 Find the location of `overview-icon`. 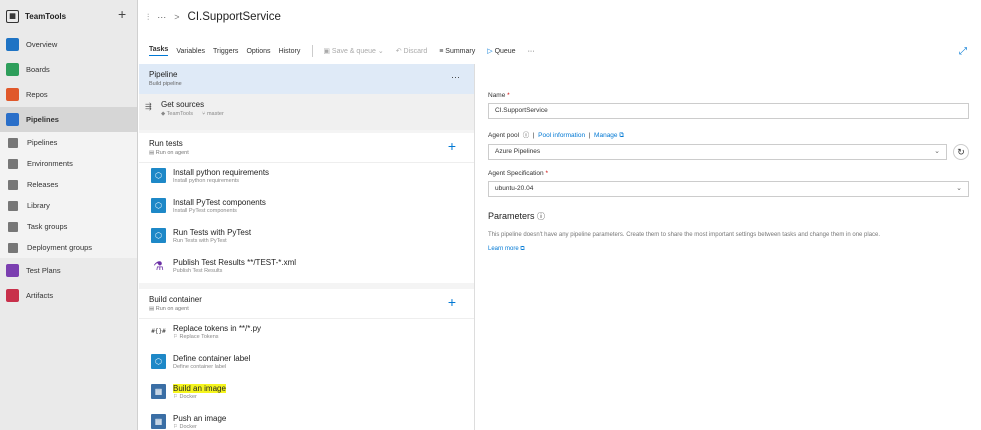

overview-icon is located at coordinates (12, 44).